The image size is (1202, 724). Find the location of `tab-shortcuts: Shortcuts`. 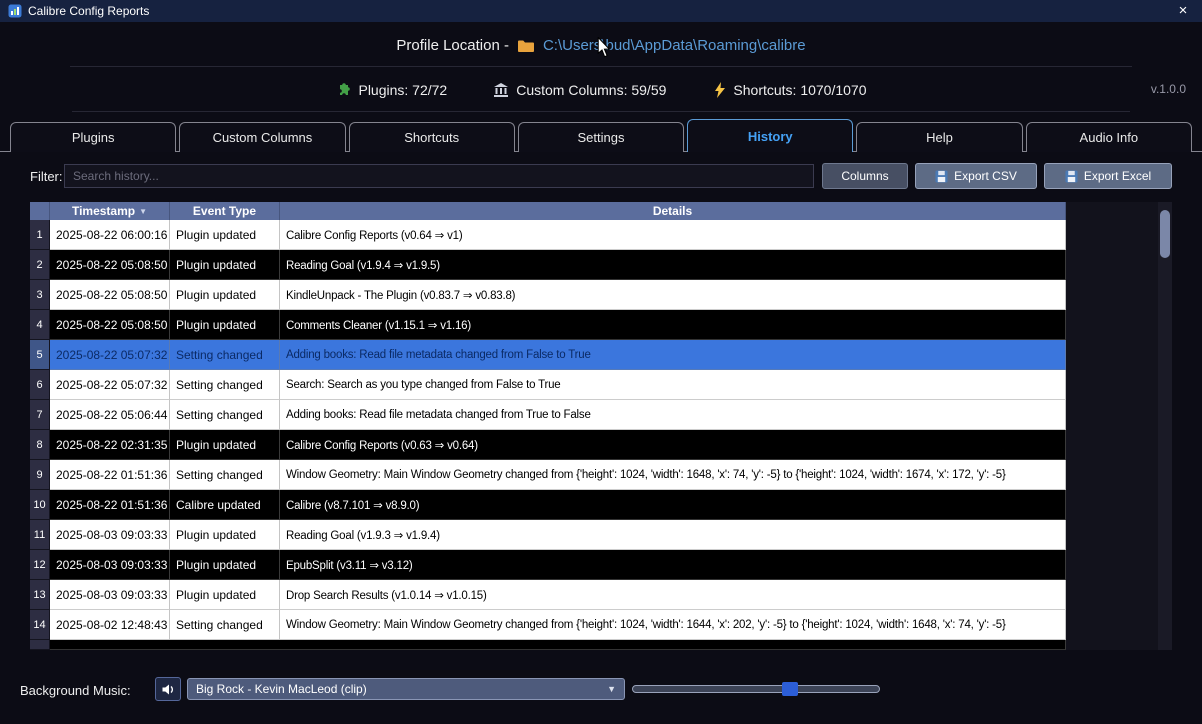

tab-shortcuts: Shortcuts is located at coordinates (431, 137).